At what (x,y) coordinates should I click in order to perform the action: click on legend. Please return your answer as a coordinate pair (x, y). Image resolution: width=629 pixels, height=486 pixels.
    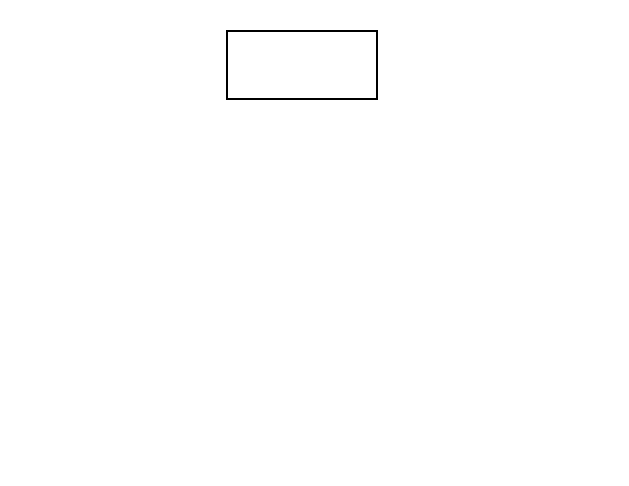
    Looking at the image, I should click on (302, 65).